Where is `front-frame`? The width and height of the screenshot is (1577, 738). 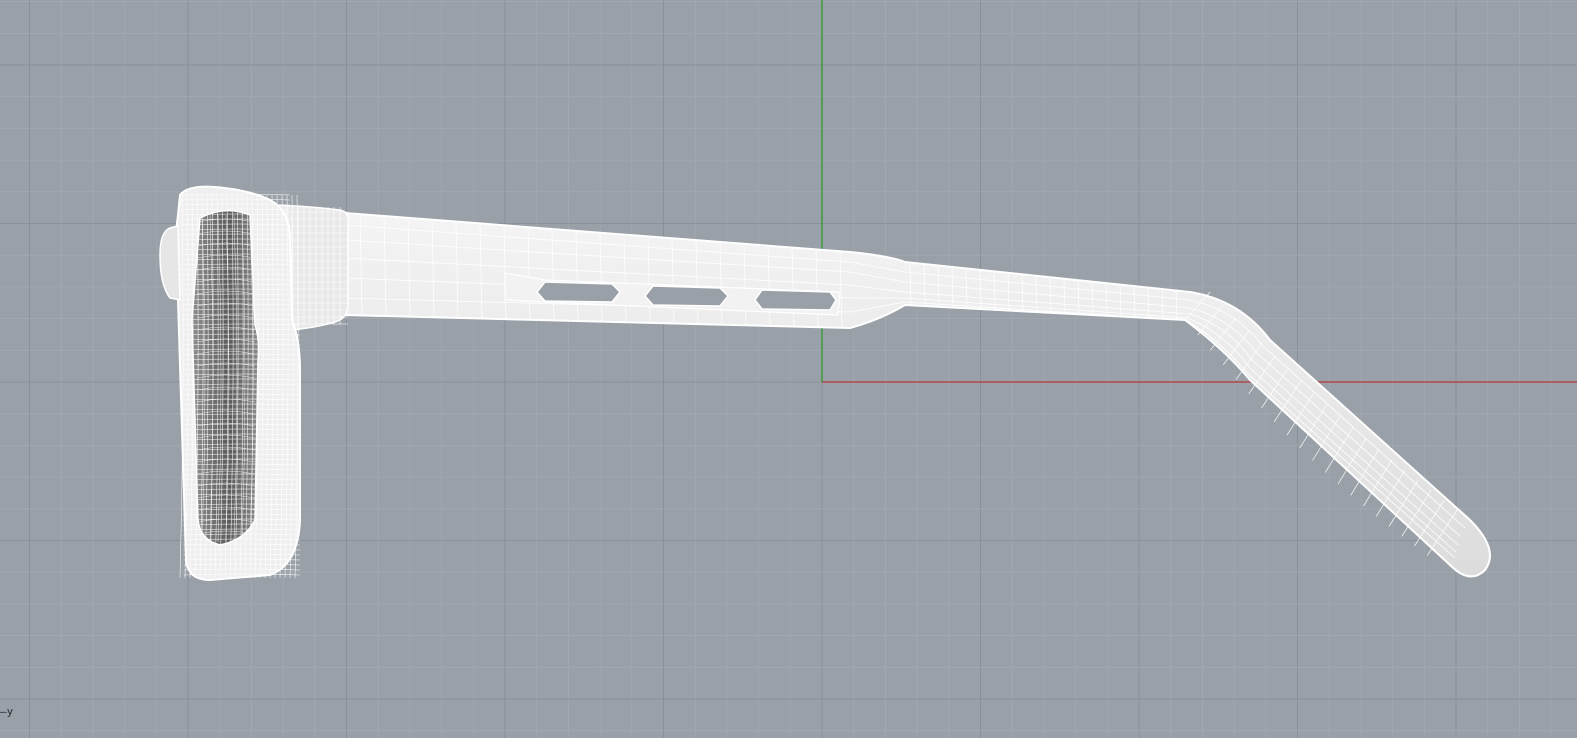
front-frame is located at coordinates (230, 383).